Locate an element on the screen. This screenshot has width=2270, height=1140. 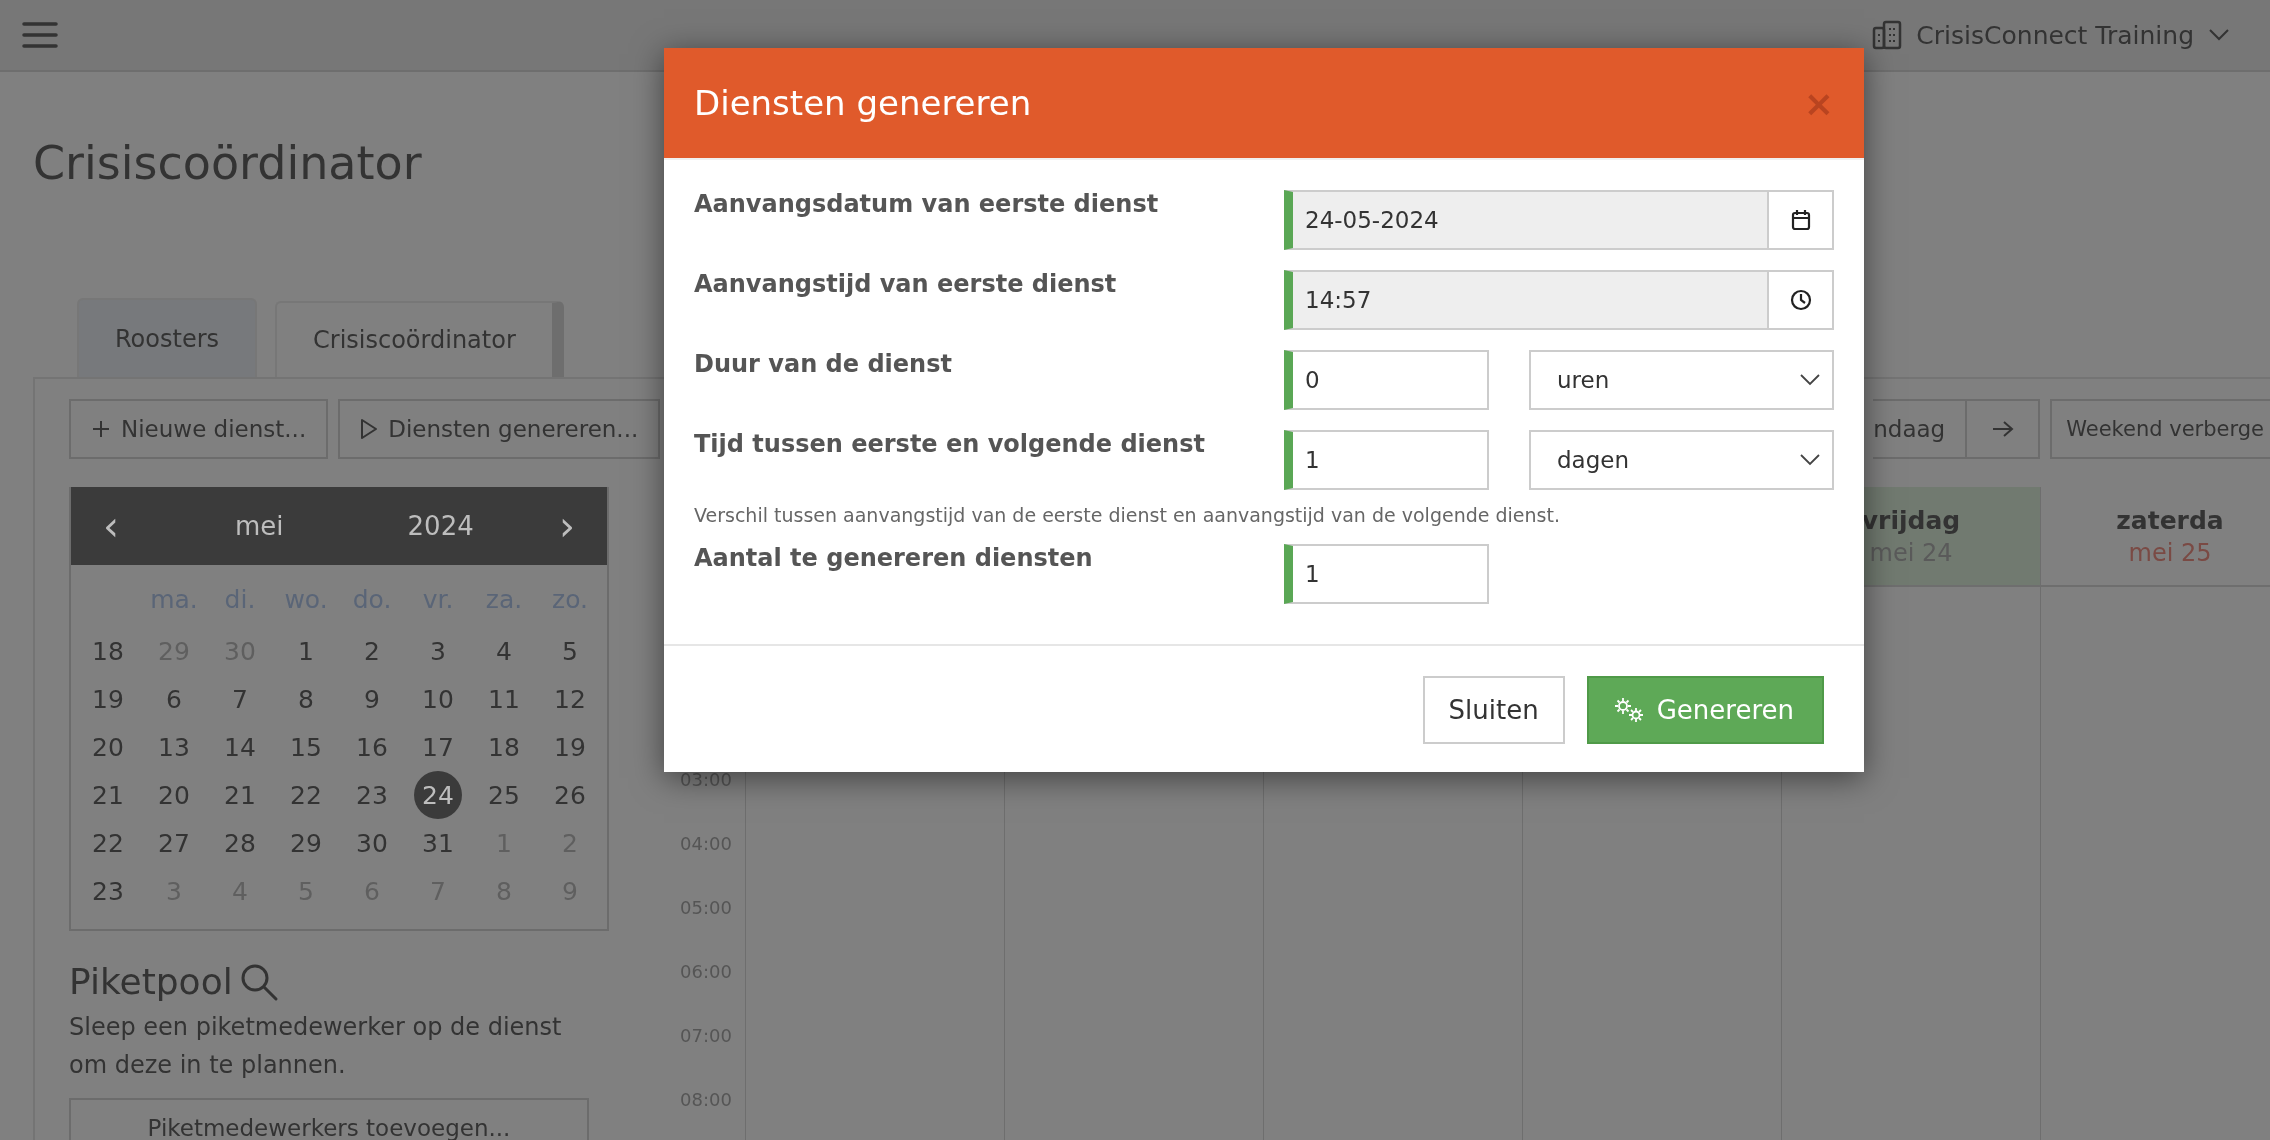
calendar-day: 30 is located at coordinates (372, 843).